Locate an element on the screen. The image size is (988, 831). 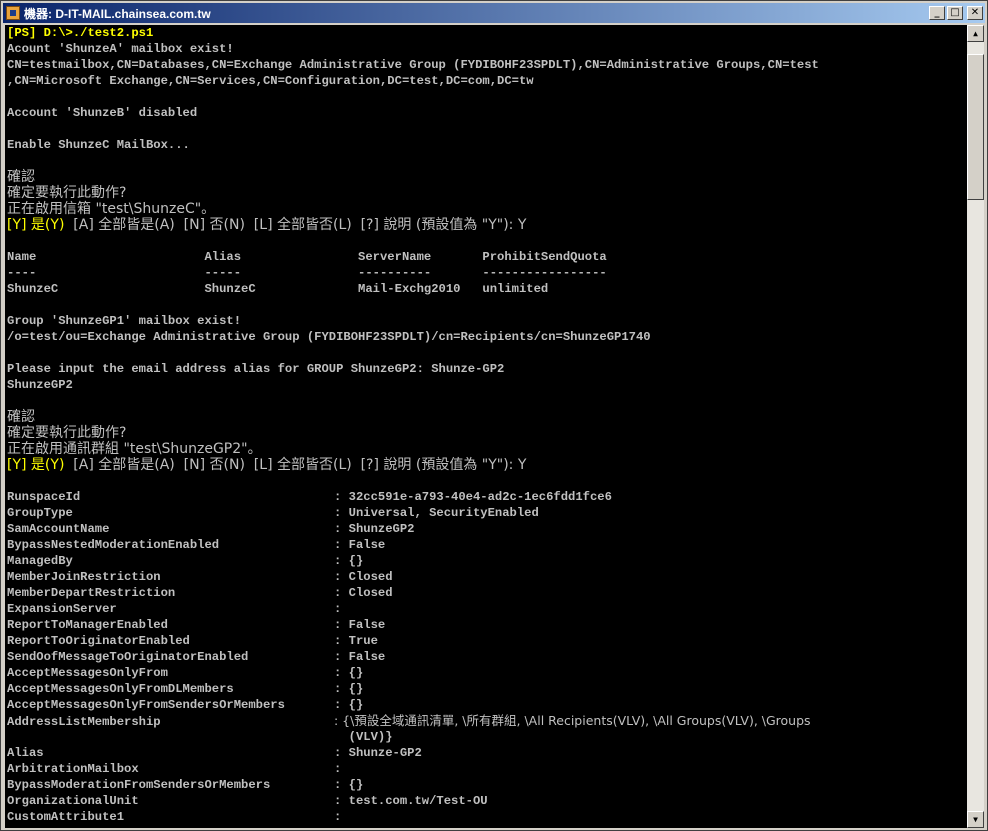
property-key: RunspaceId is located at coordinates (44, 497).